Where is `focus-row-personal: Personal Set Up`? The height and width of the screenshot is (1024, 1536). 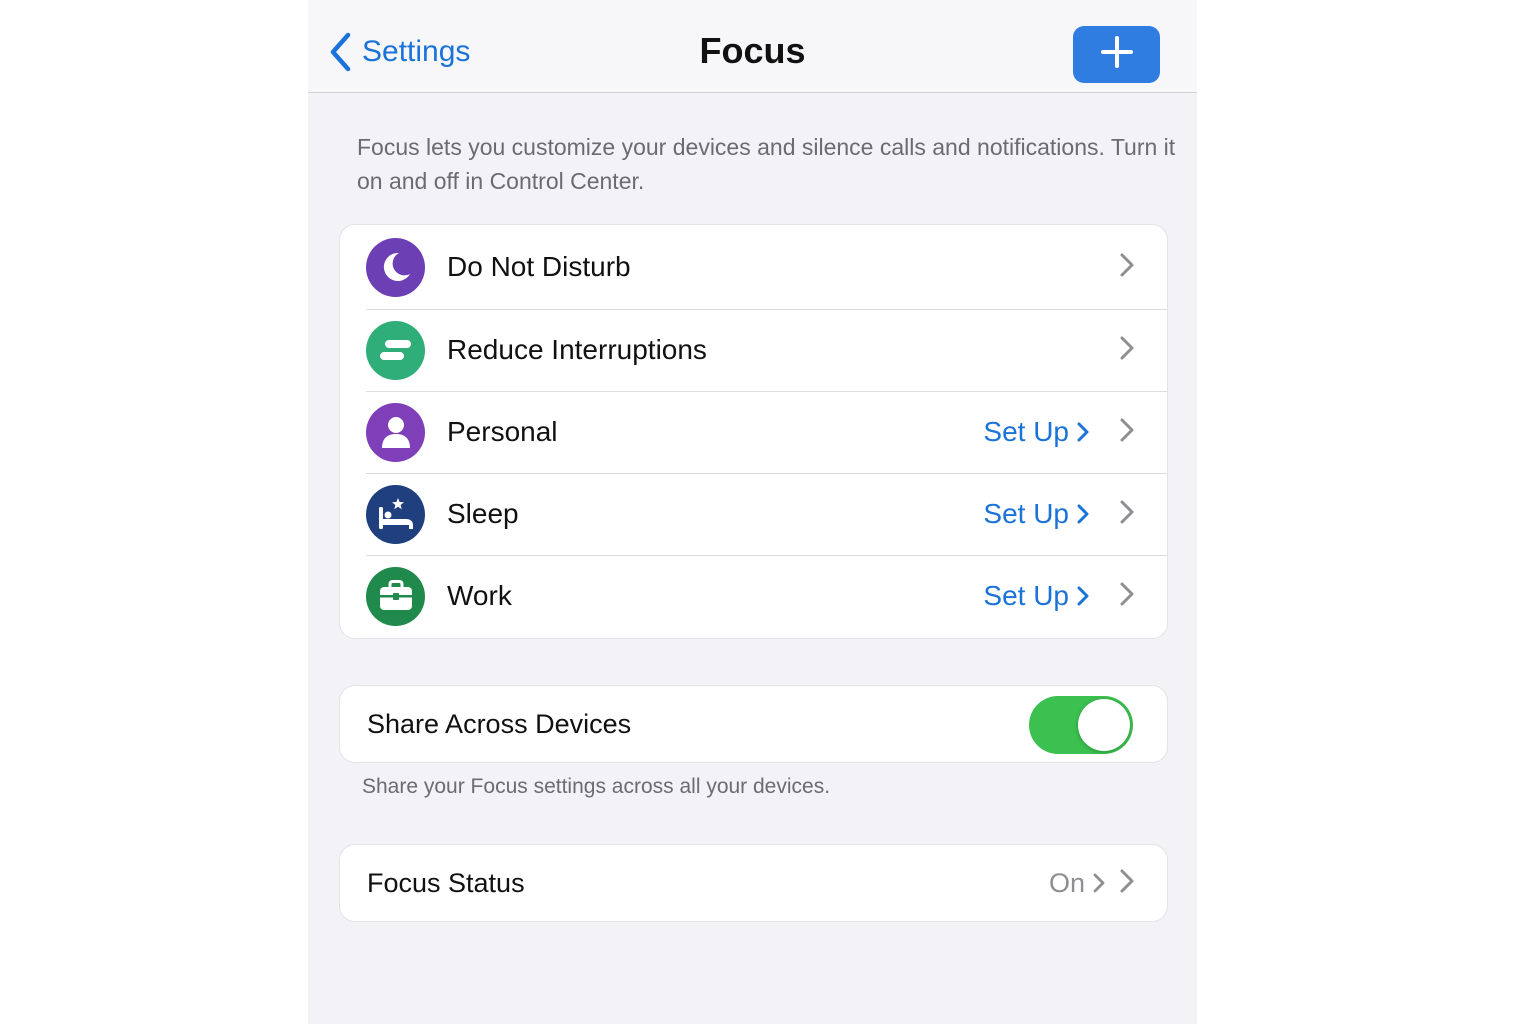
focus-row-personal: Personal Set Up is located at coordinates (753, 432).